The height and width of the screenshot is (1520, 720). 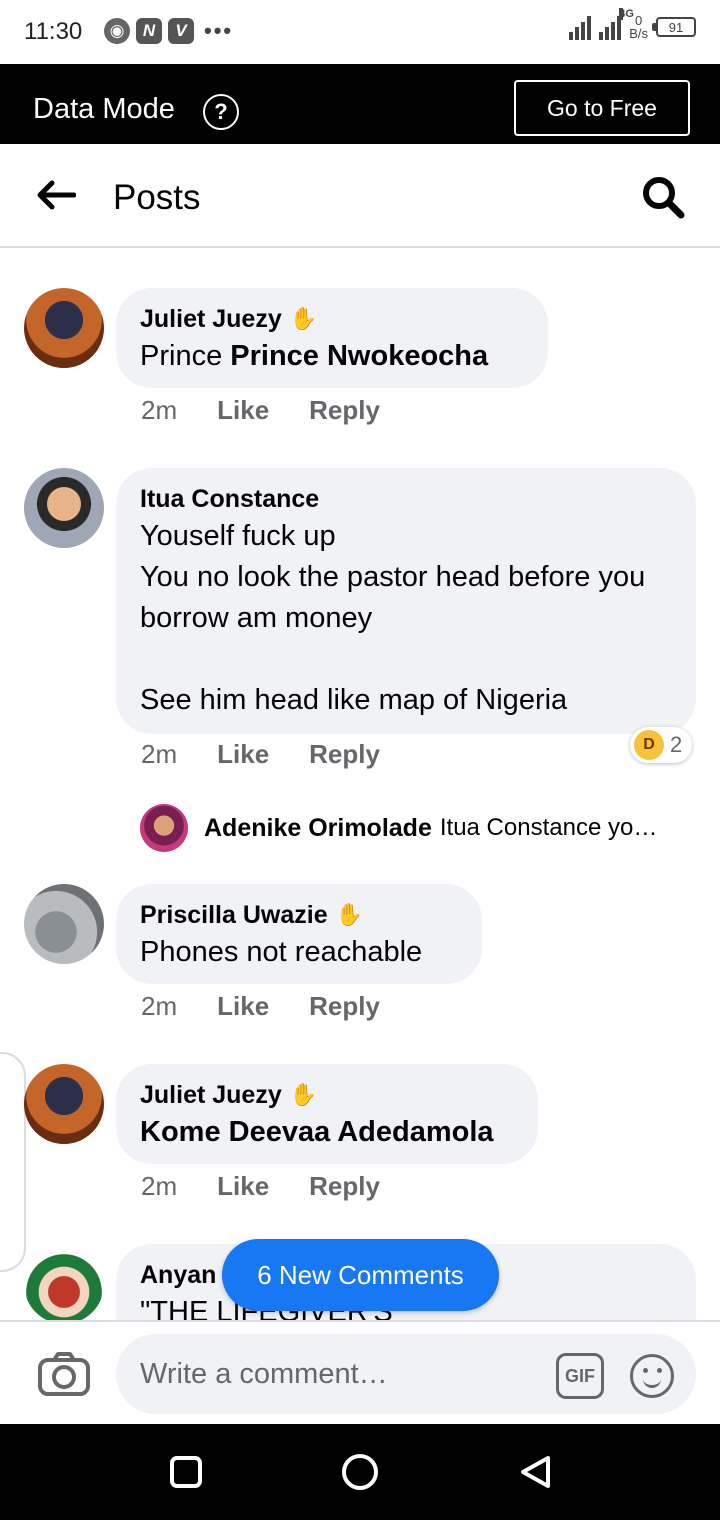 I want to click on new-comments-button: 6 New Comments, so click(x=360, y=1275).